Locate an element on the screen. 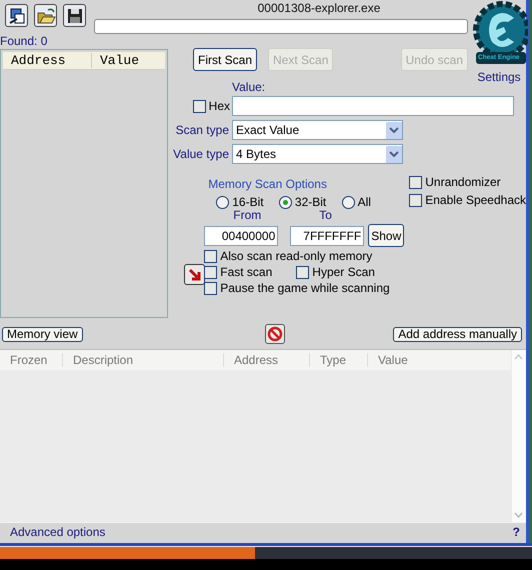 This screenshot has width=532, height=570. process-button is located at coordinates (16, 15).